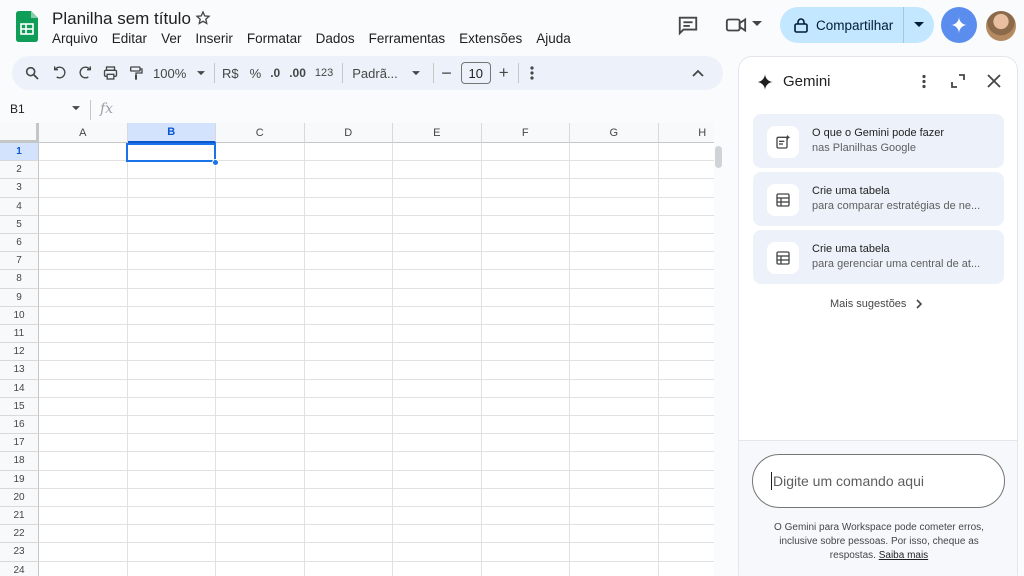 Image resolution: width=1024 pixels, height=576 pixels. I want to click on column-header-f: F, so click(525, 133).